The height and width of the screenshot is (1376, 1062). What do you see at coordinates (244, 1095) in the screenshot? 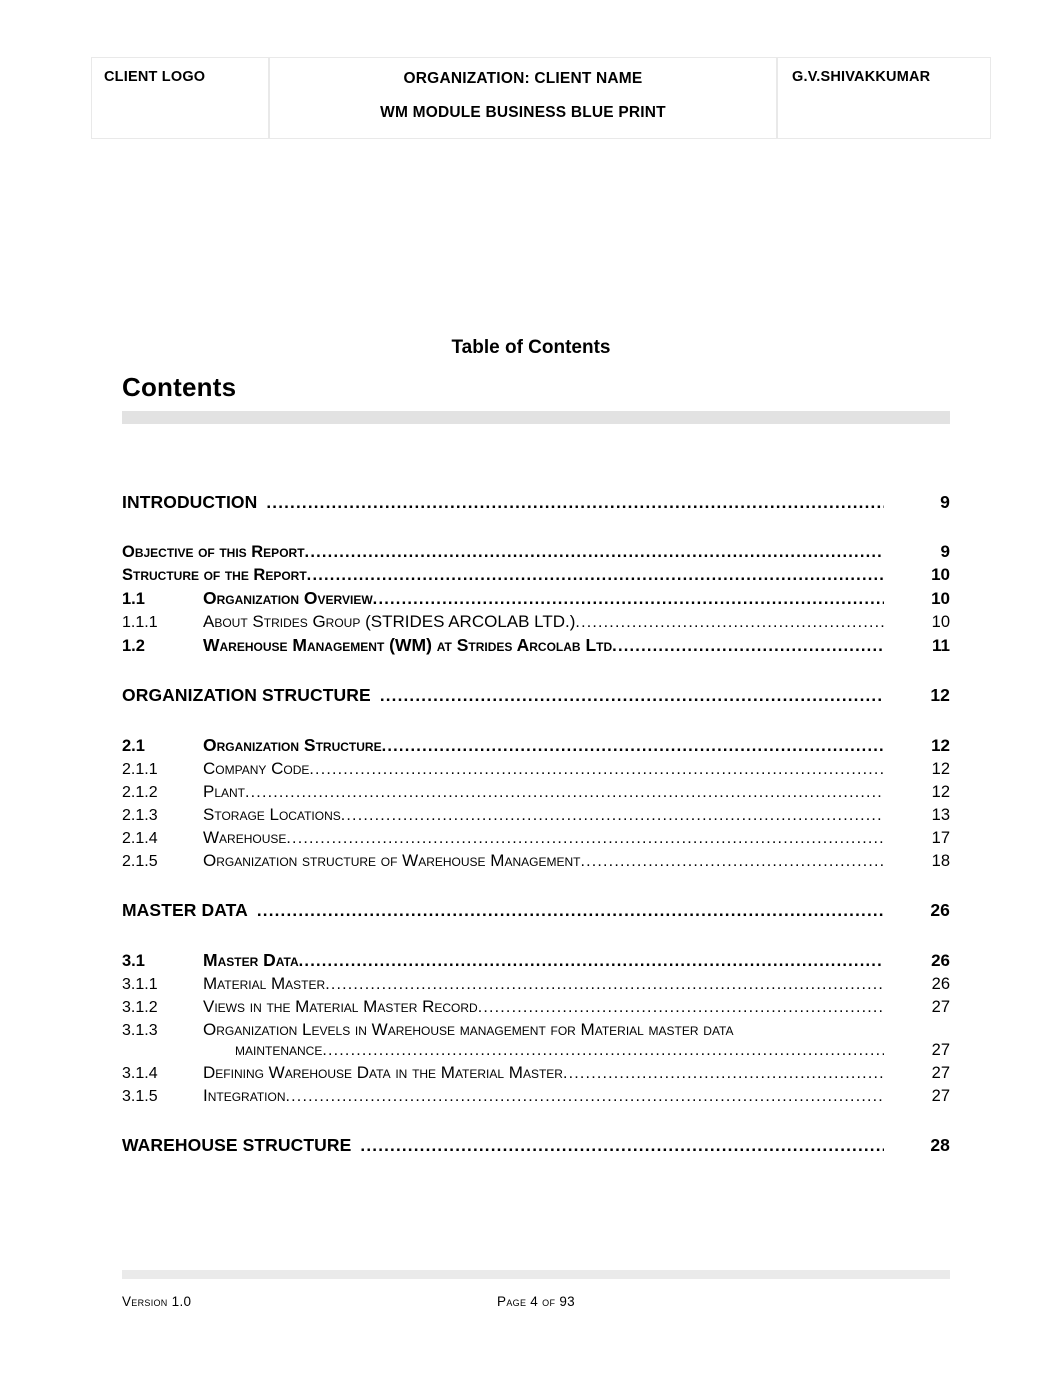
I see `toc-entry-label: Integration` at bounding box center [244, 1095].